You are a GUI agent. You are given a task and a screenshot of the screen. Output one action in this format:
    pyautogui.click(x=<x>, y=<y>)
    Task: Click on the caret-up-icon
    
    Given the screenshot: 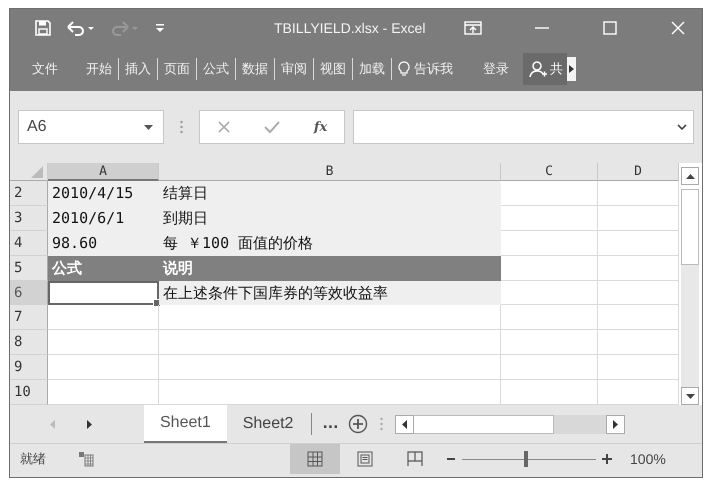 What is the action you would take?
    pyautogui.click(x=690, y=176)
    